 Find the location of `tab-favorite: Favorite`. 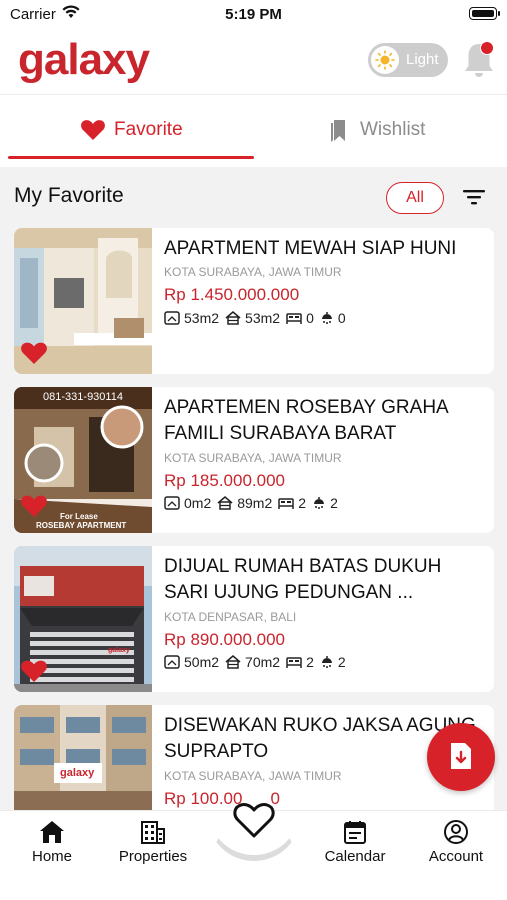

tab-favorite: Favorite is located at coordinates (131, 130).